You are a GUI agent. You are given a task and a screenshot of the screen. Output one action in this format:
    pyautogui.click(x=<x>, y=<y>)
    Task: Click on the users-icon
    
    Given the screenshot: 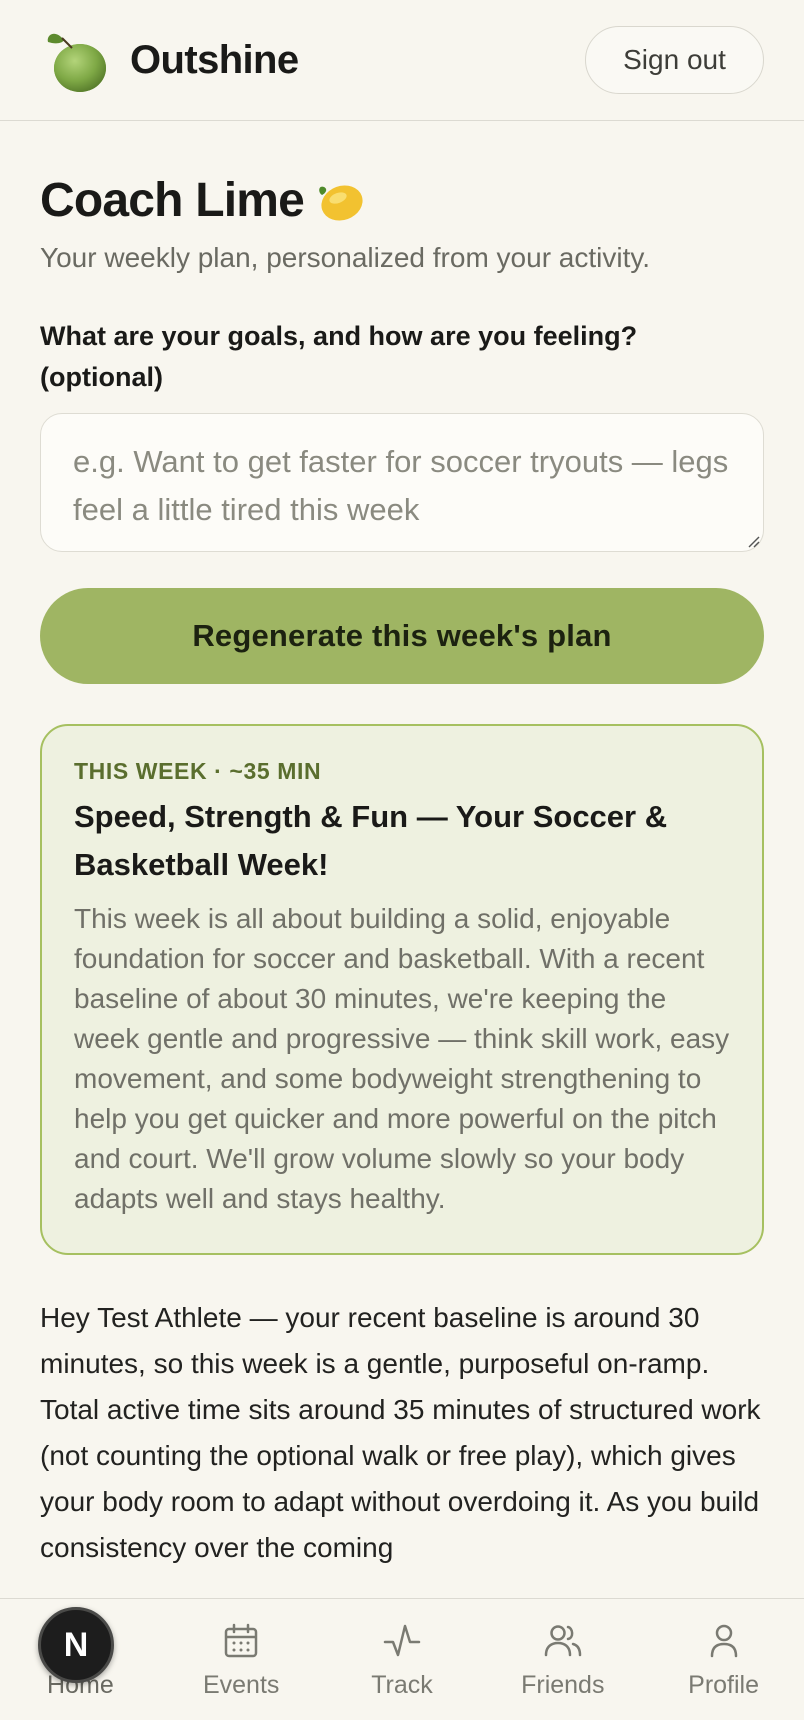 What is the action you would take?
    pyautogui.click(x=563, y=1641)
    